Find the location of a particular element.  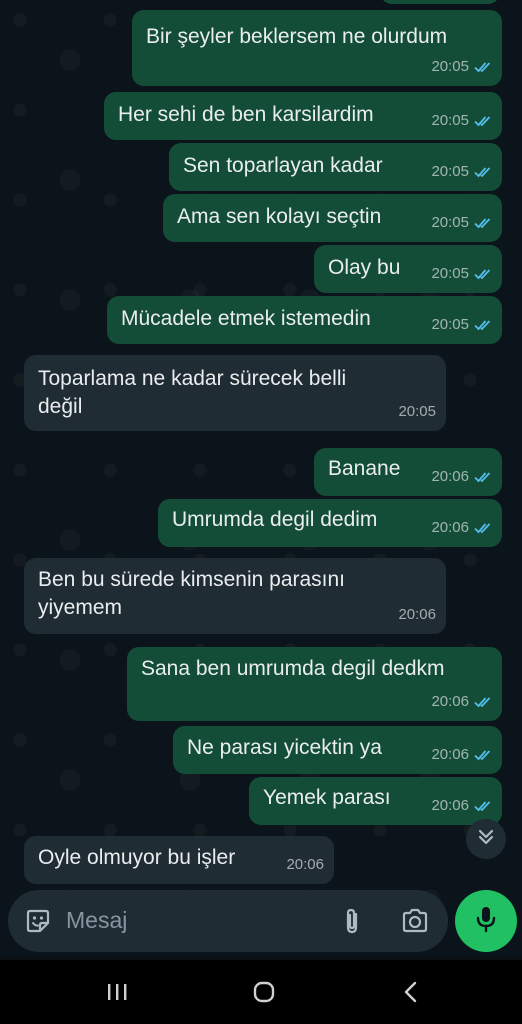

message-bubble-outgoing: Ama sen kolayı seçtin 20:05 is located at coordinates (332, 218).